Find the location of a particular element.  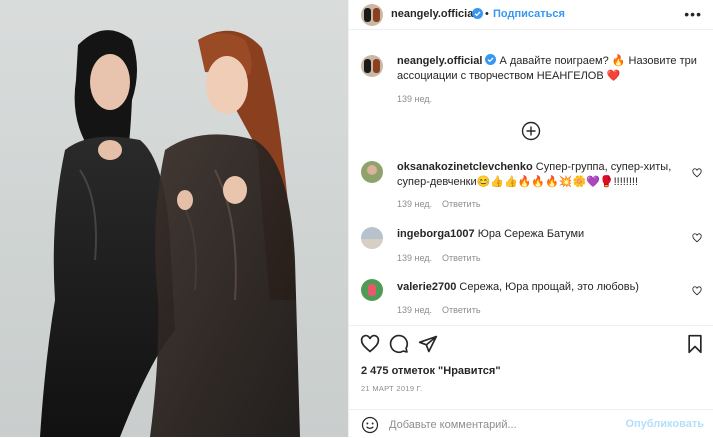

paper-plane-icon is located at coordinates (428, 344).